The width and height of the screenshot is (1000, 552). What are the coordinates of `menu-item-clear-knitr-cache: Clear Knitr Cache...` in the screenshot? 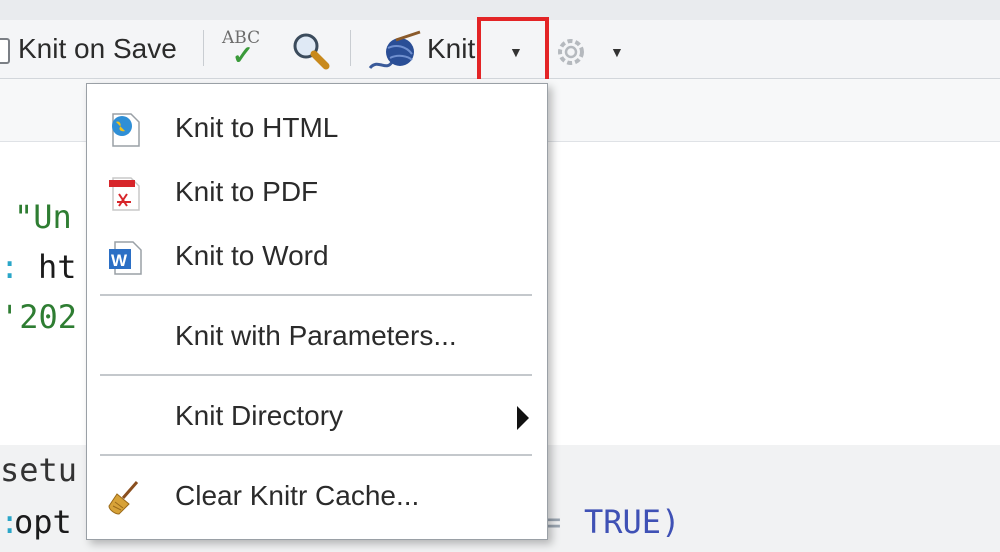 It's located at (317, 498).